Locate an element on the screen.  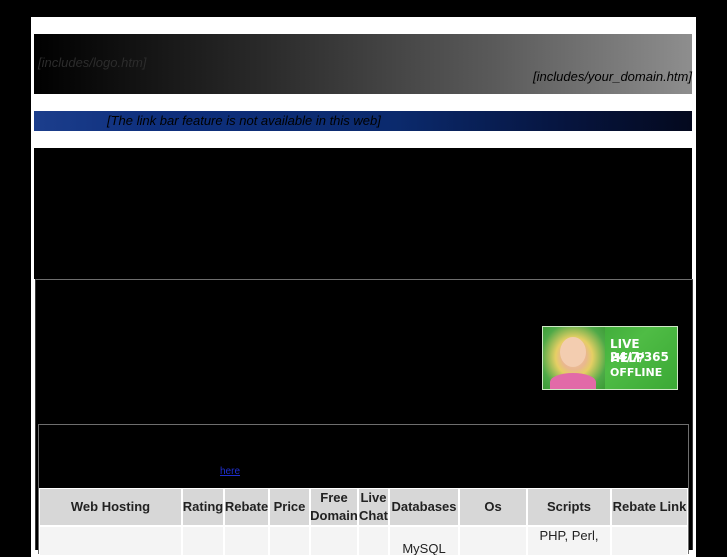
cell-free-domain is located at coordinates (334, 541).